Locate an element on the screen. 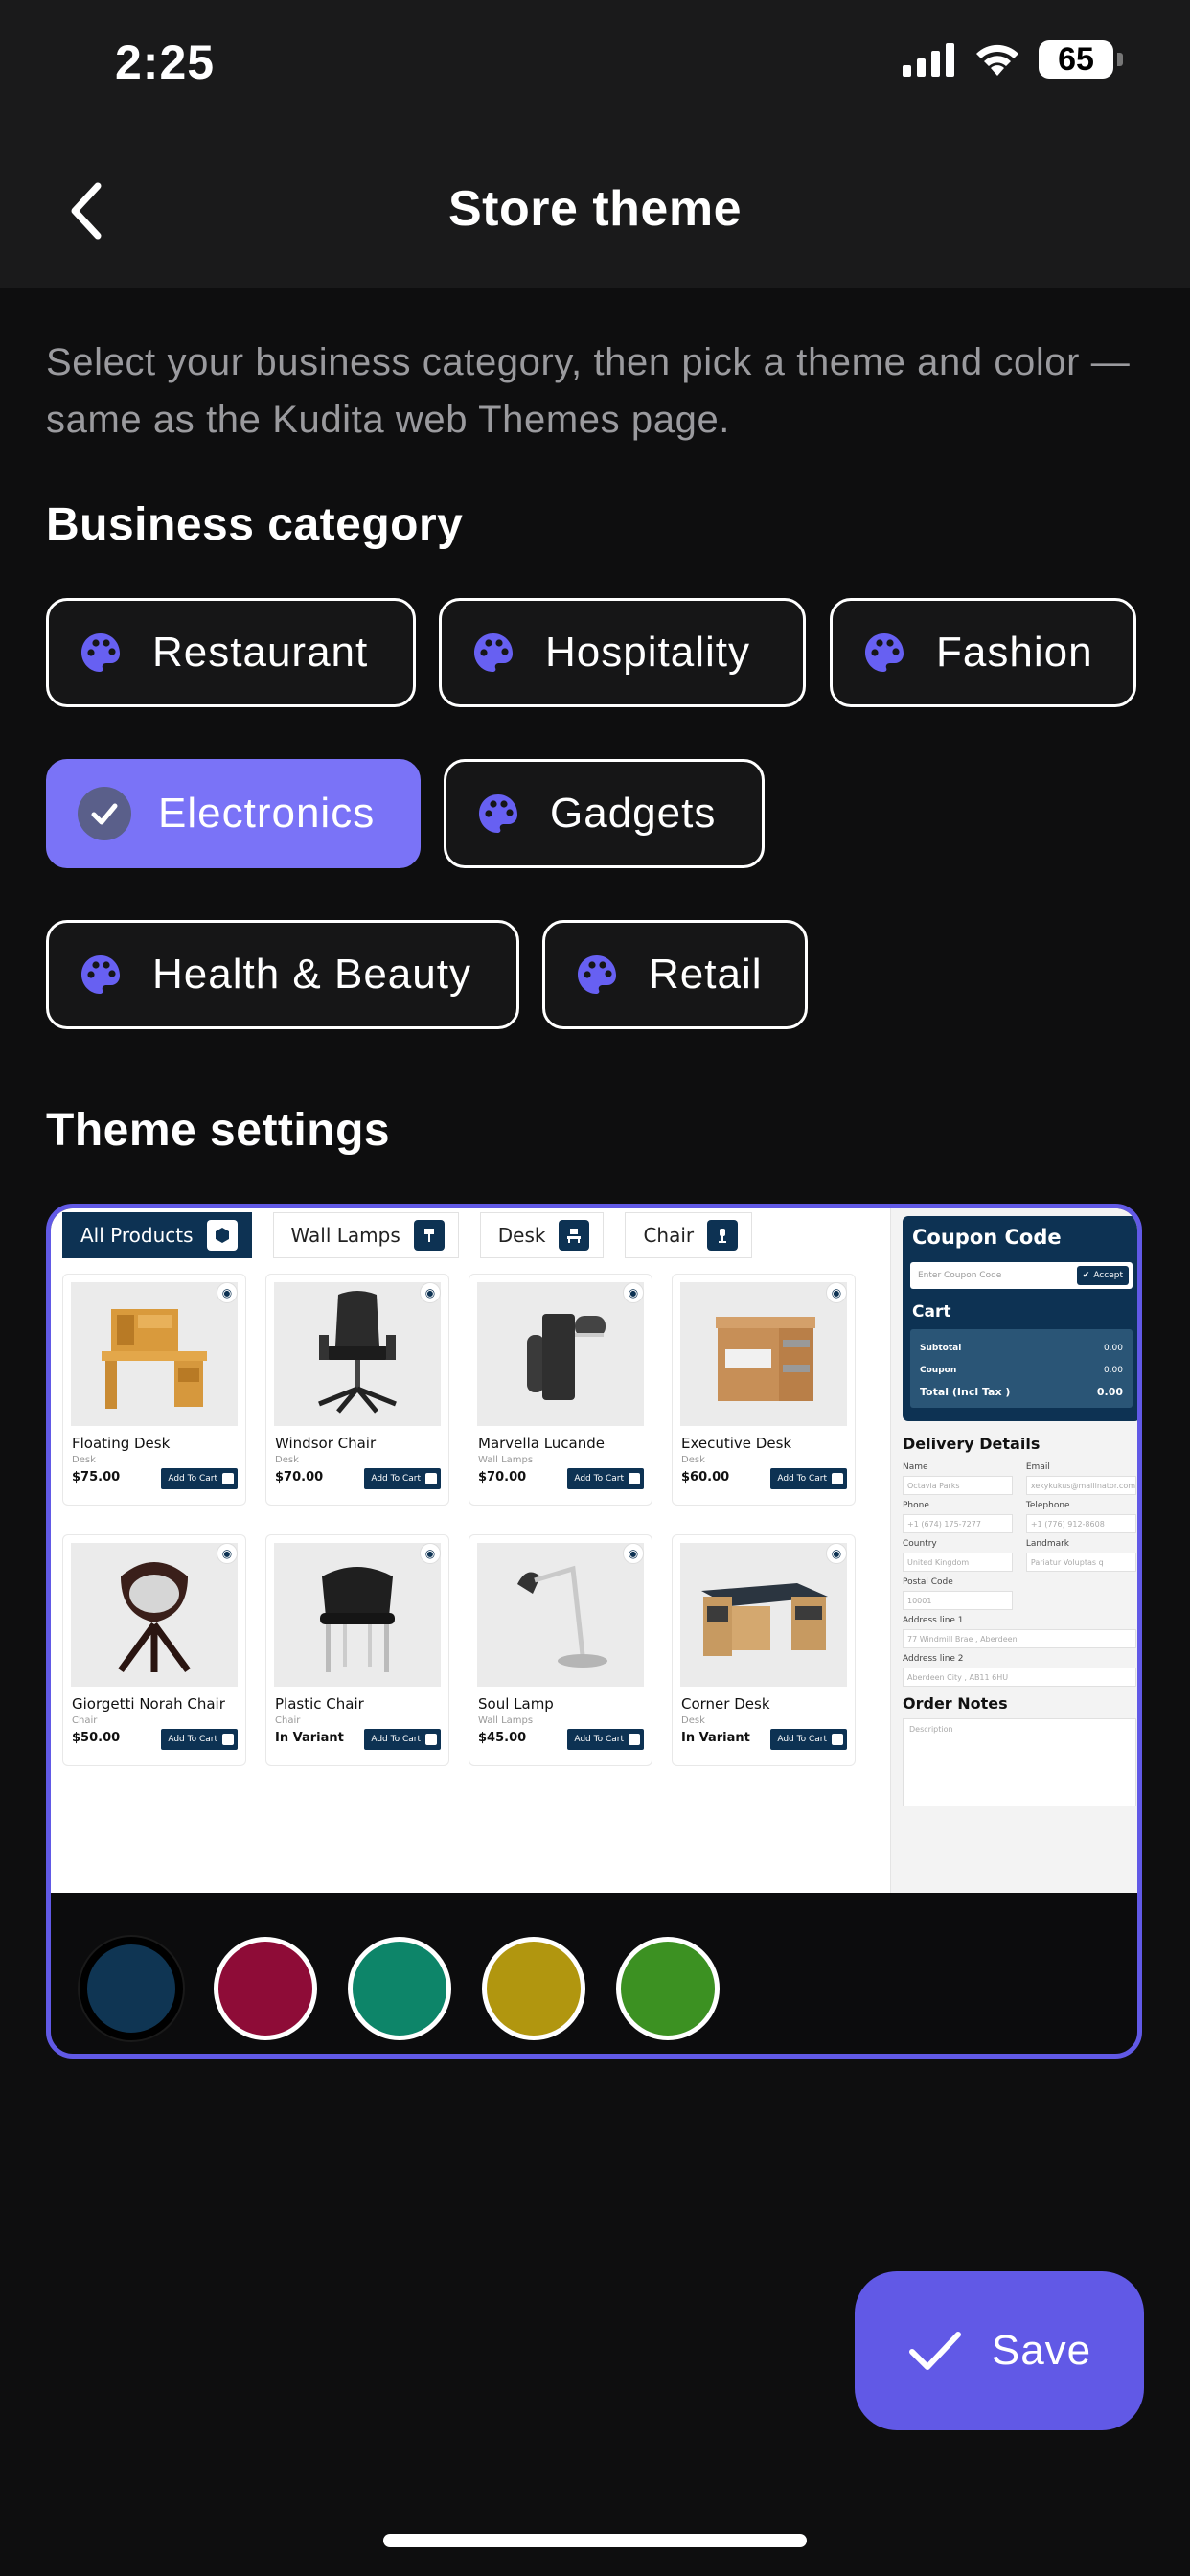  preview-tab-label: Wall Lamps is located at coordinates (345, 1235).